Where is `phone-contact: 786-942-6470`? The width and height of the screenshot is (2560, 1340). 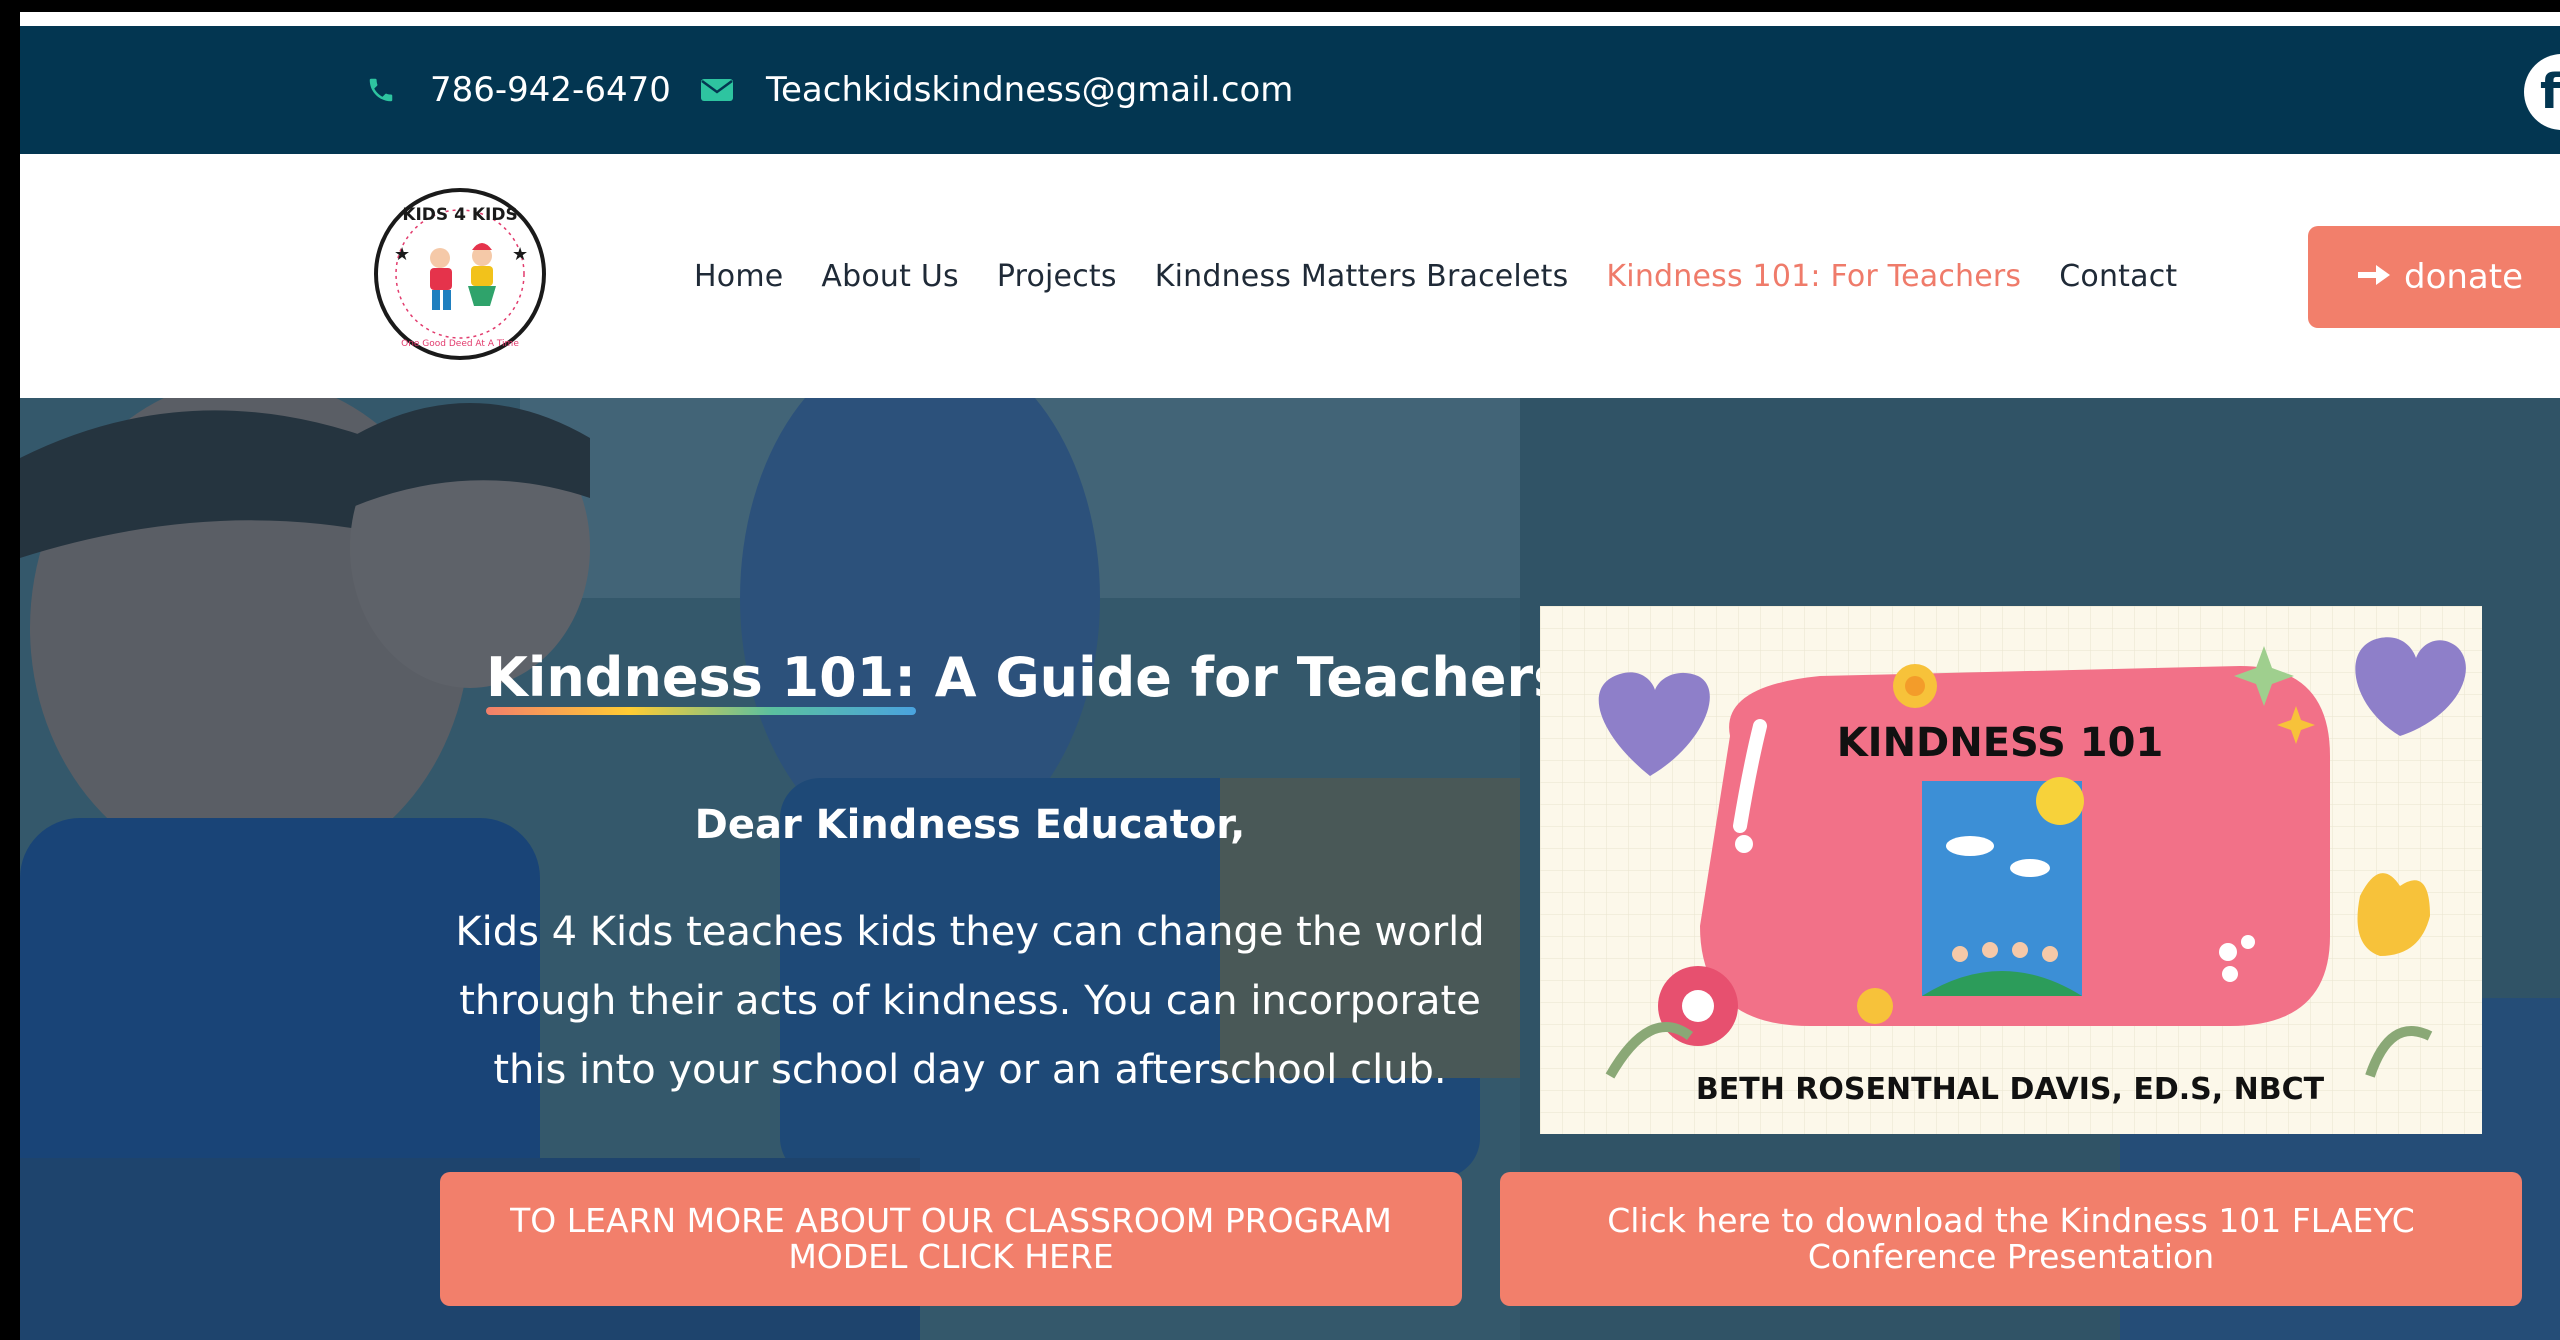 phone-contact: 786-942-6470 is located at coordinates (517, 90).